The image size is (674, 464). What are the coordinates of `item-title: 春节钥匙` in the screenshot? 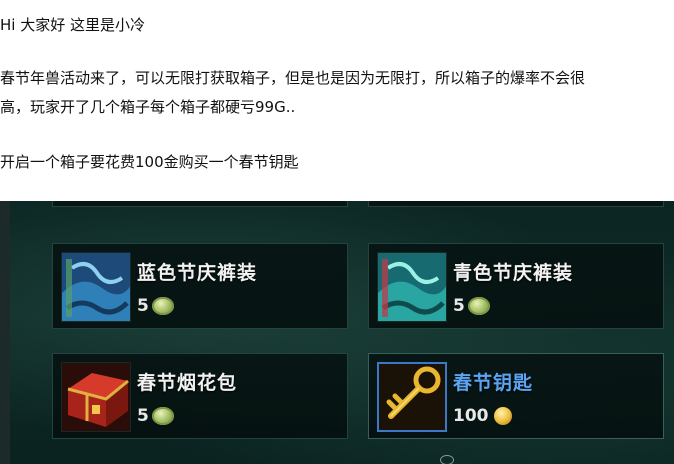 It's located at (493, 383).